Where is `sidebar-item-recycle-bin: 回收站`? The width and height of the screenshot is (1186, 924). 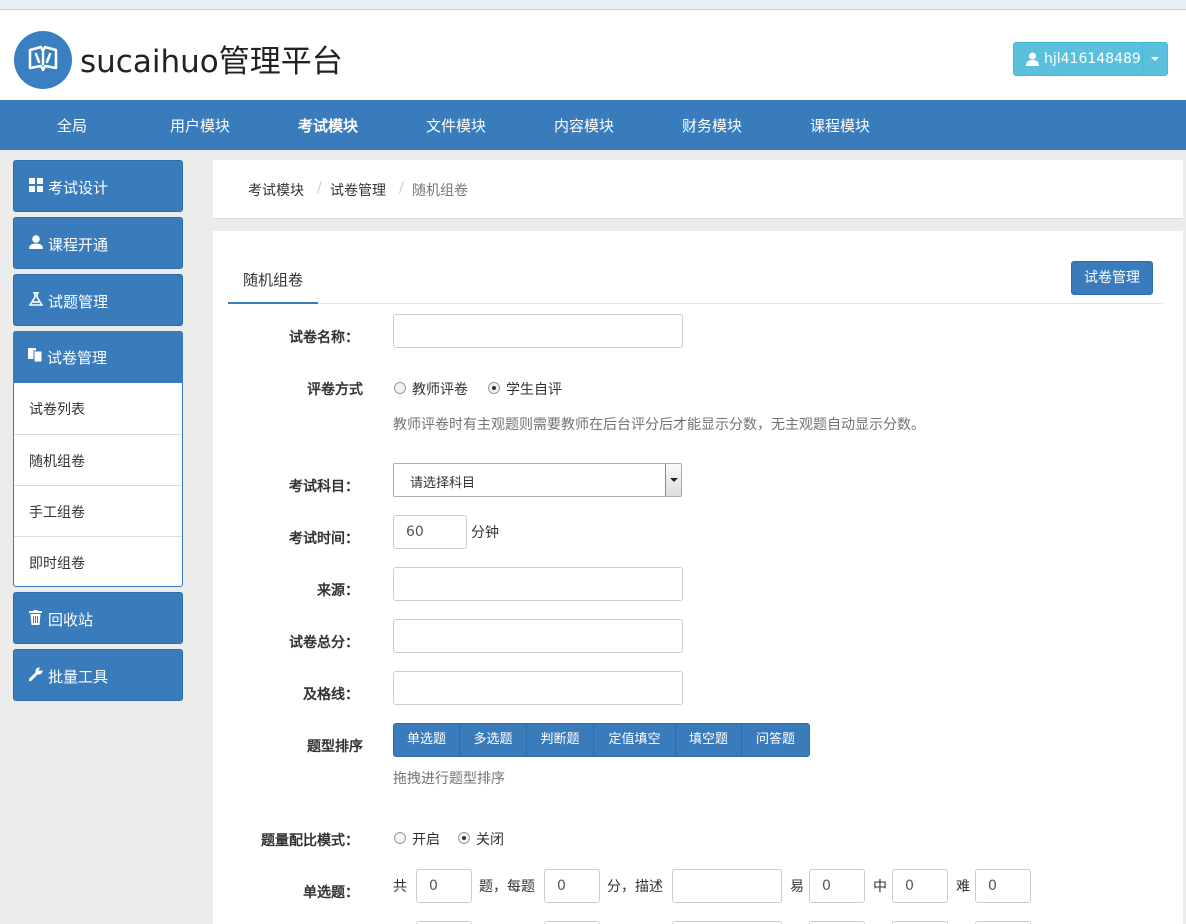 sidebar-item-recycle-bin: 回收站 is located at coordinates (98, 618).